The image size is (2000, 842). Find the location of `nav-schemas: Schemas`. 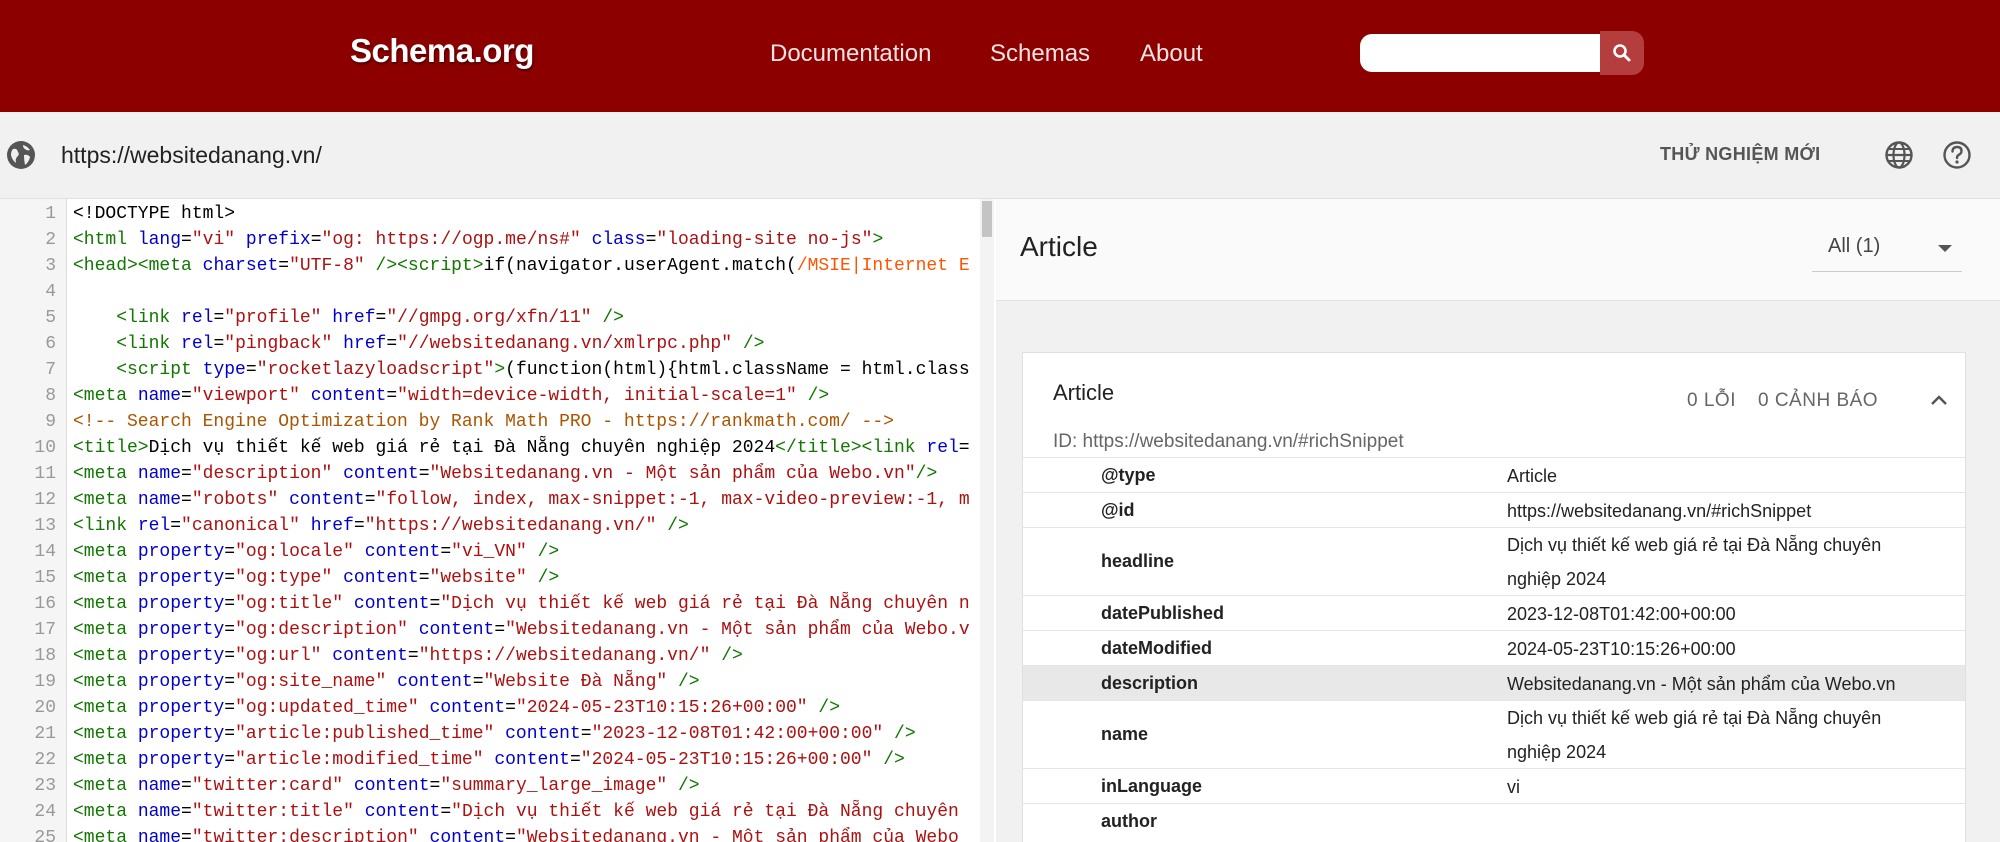

nav-schemas: Schemas is located at coordinates (1040, 54).